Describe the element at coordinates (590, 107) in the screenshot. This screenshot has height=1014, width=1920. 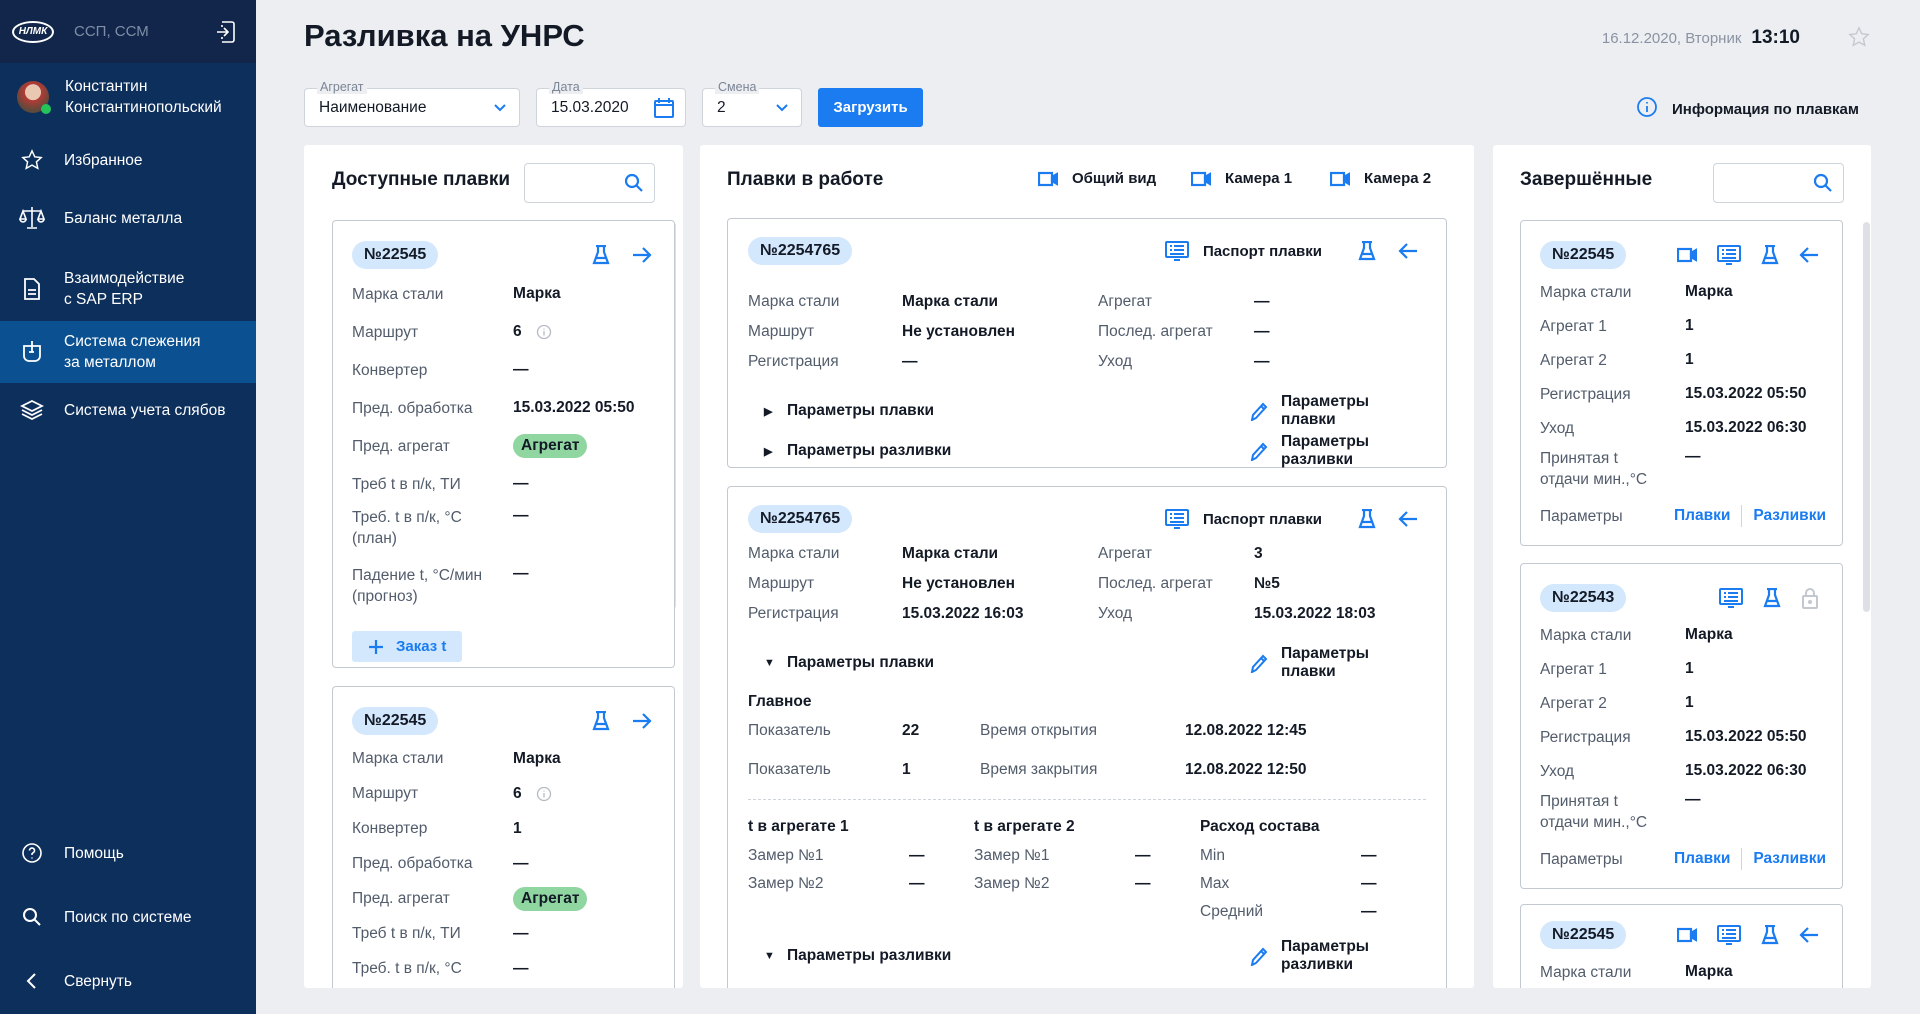
I see `date-value: 15.03.2020` at that location.